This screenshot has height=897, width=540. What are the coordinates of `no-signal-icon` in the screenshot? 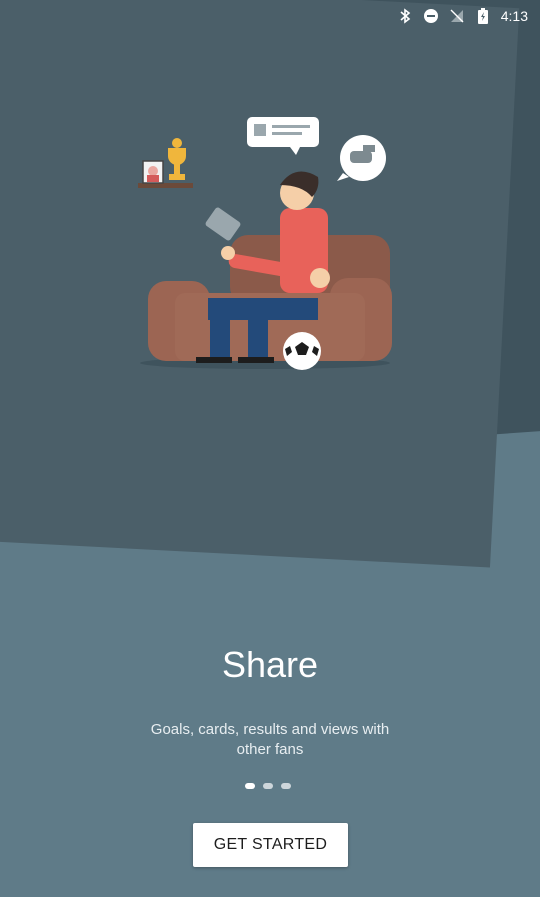 It's located at (457, 16).